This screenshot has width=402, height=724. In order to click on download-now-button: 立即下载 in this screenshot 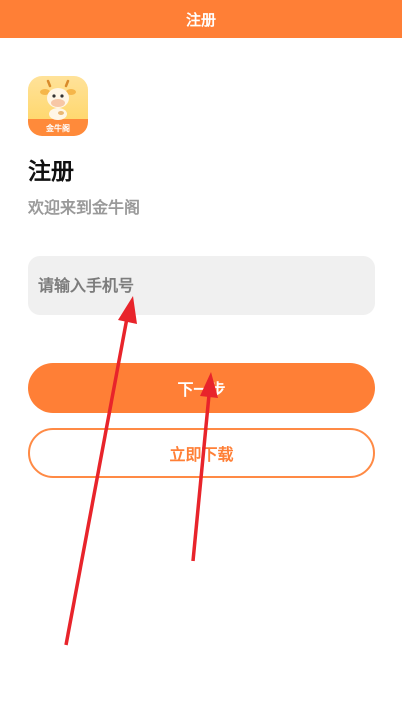, I will do `click(201, 453)`.